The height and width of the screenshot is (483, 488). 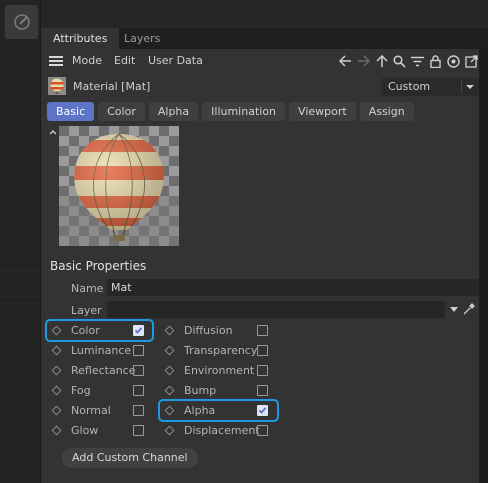 What do you see at coordinates (435, 61) in the screenshot?
I see `lock-icon` at bounding box center [435, 61].